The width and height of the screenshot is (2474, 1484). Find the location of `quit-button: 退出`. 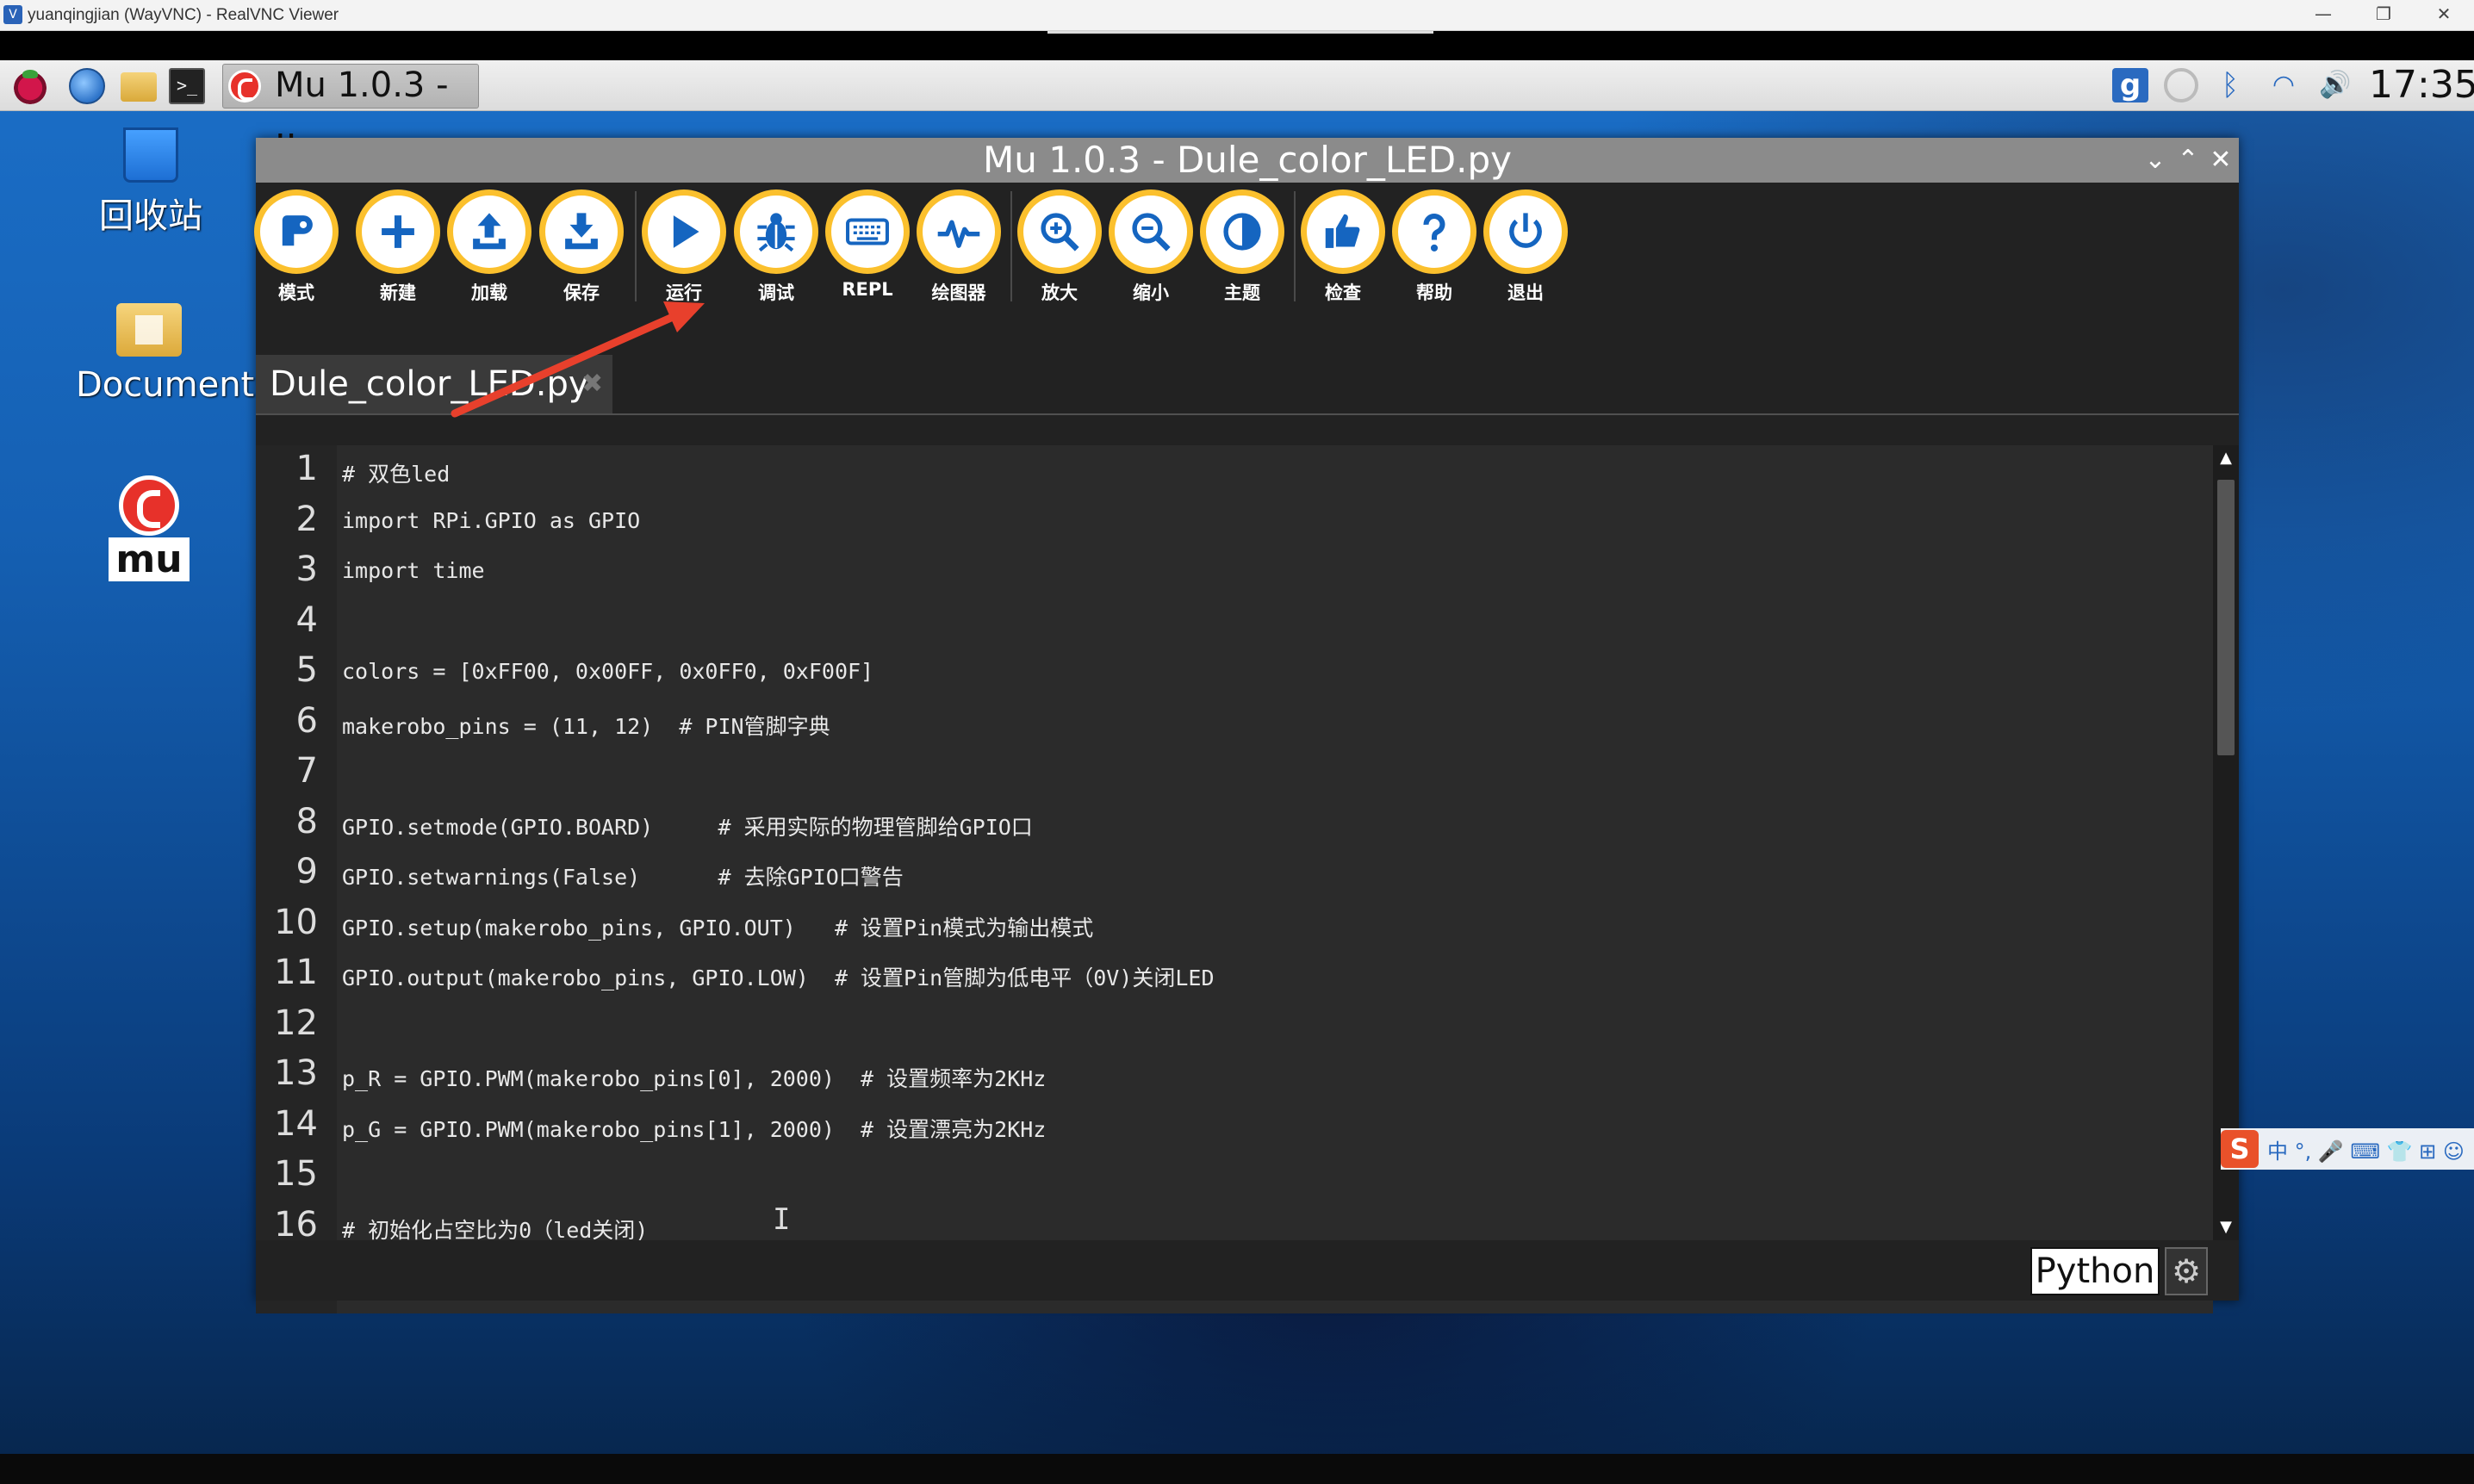

quit-button: 退出 is located at coordinates (1525, 247).